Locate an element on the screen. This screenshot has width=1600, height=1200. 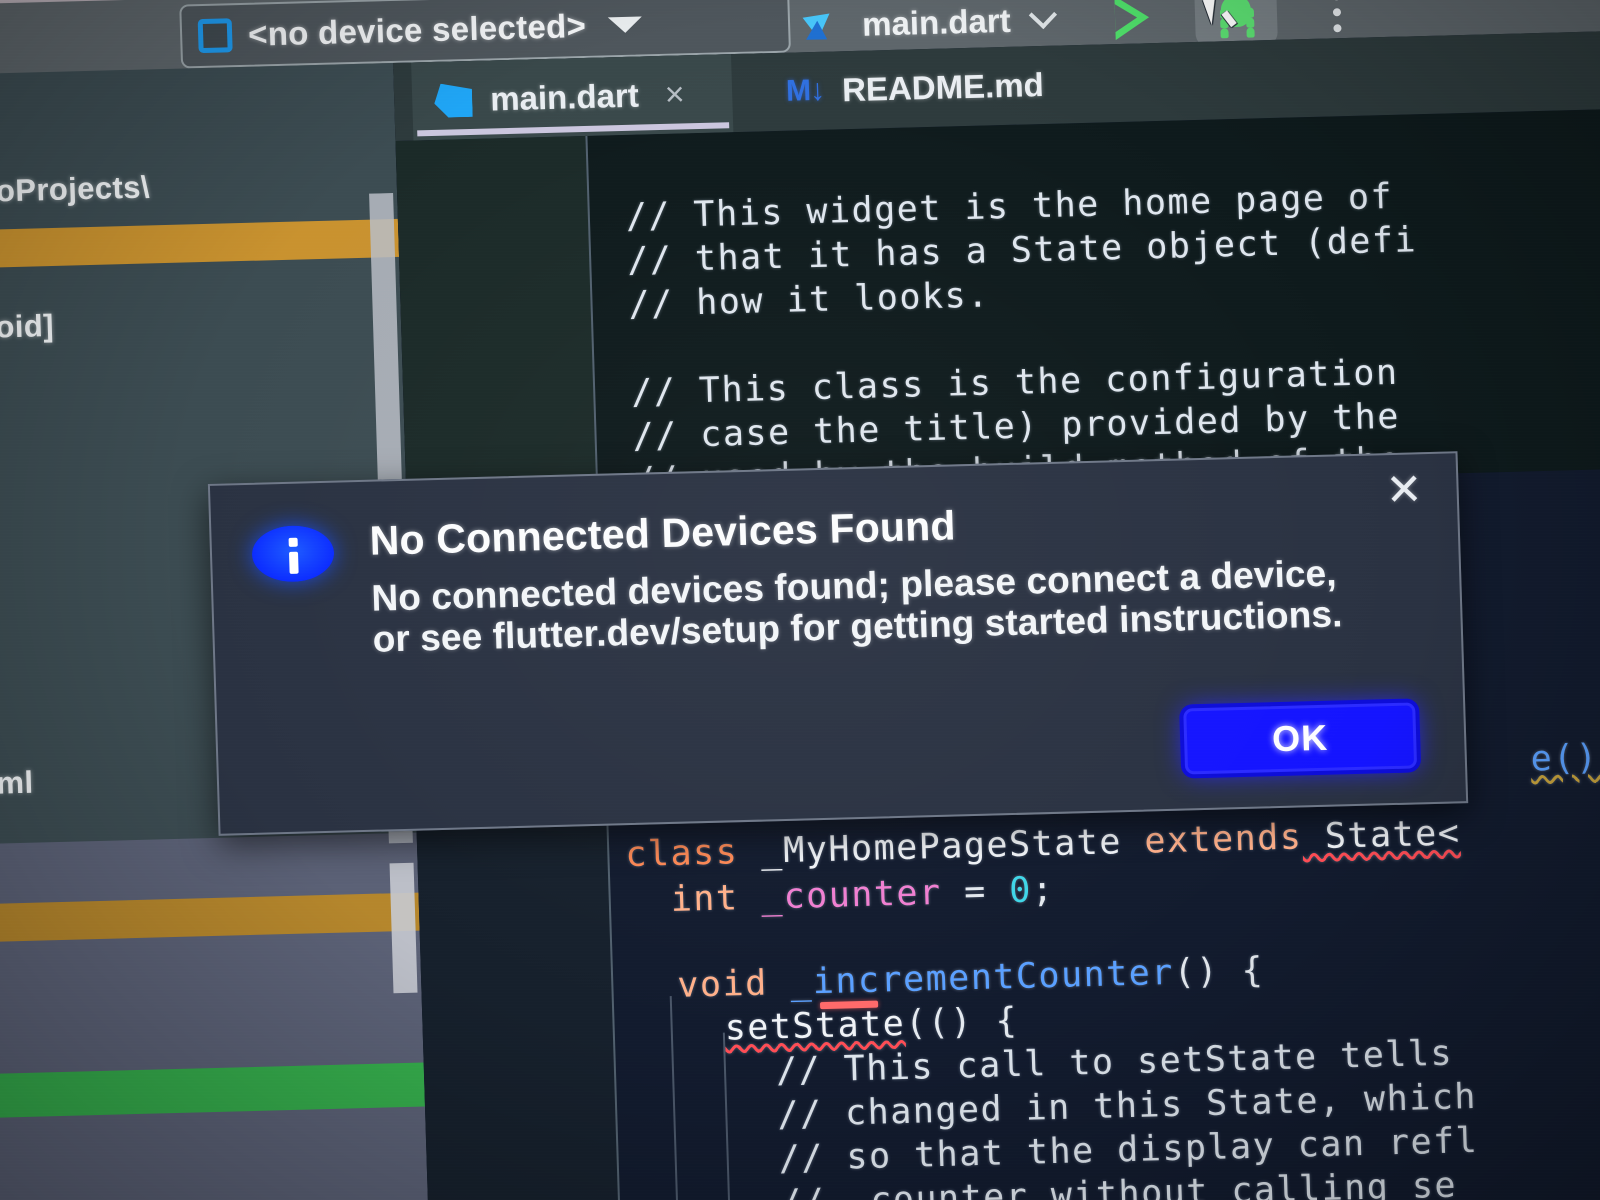
ok-button: OK is located at coordinates (1300, 738).